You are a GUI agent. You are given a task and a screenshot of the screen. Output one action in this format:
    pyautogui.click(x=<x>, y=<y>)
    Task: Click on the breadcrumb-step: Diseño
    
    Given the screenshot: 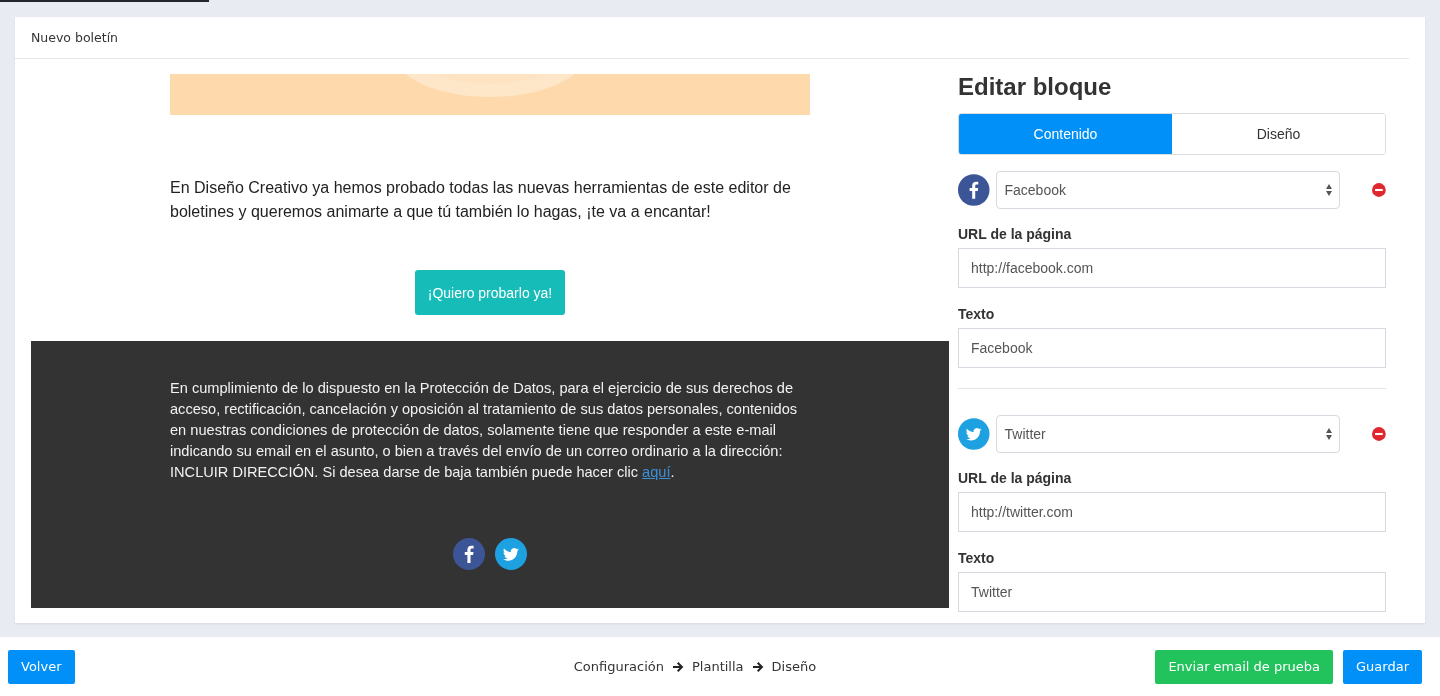 What is the action you would take?
    pyautogui.click(x=794, y=666)
    